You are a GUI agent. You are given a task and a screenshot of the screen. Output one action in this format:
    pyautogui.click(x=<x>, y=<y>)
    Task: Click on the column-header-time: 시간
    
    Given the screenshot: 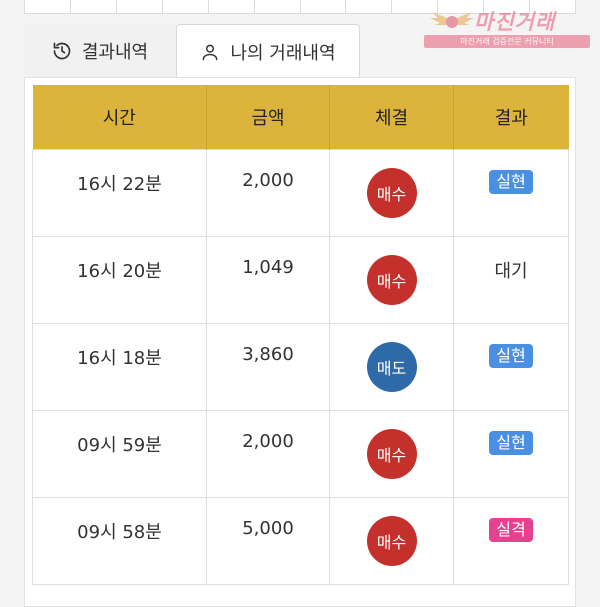 What is the action you would take?
    pyautogui.click(x=119, y=117)
    